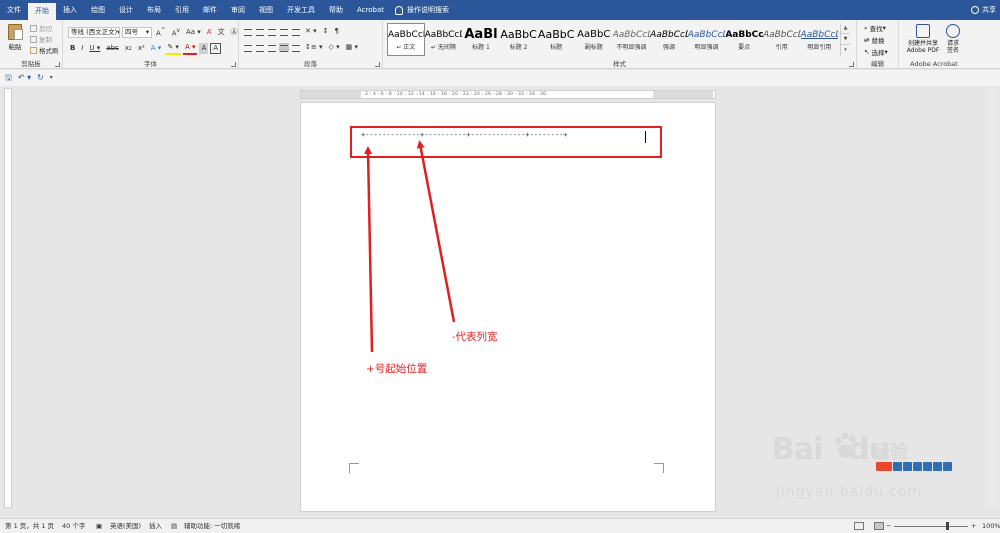 This screenshot has height=533, width=1000. I want to click on tab-developer: 开发工具, so click(301, 10).